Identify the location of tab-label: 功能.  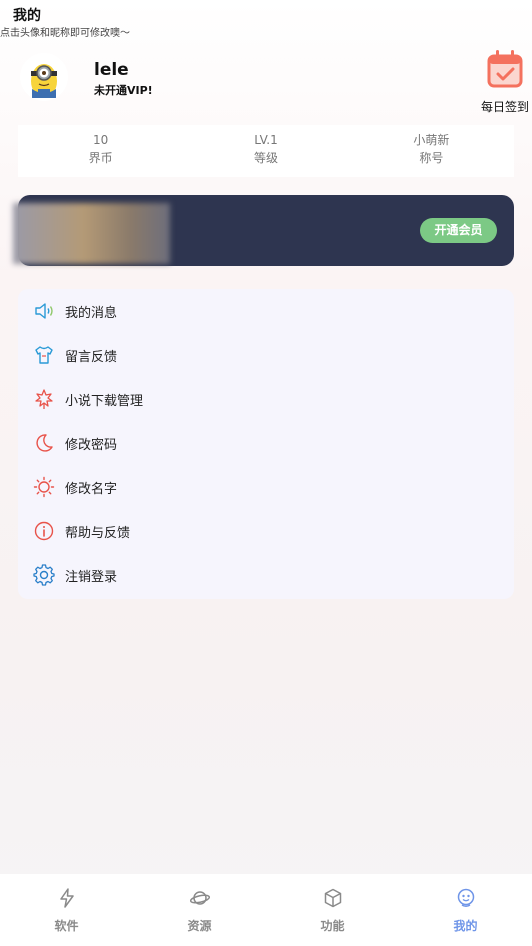
(332, 926).